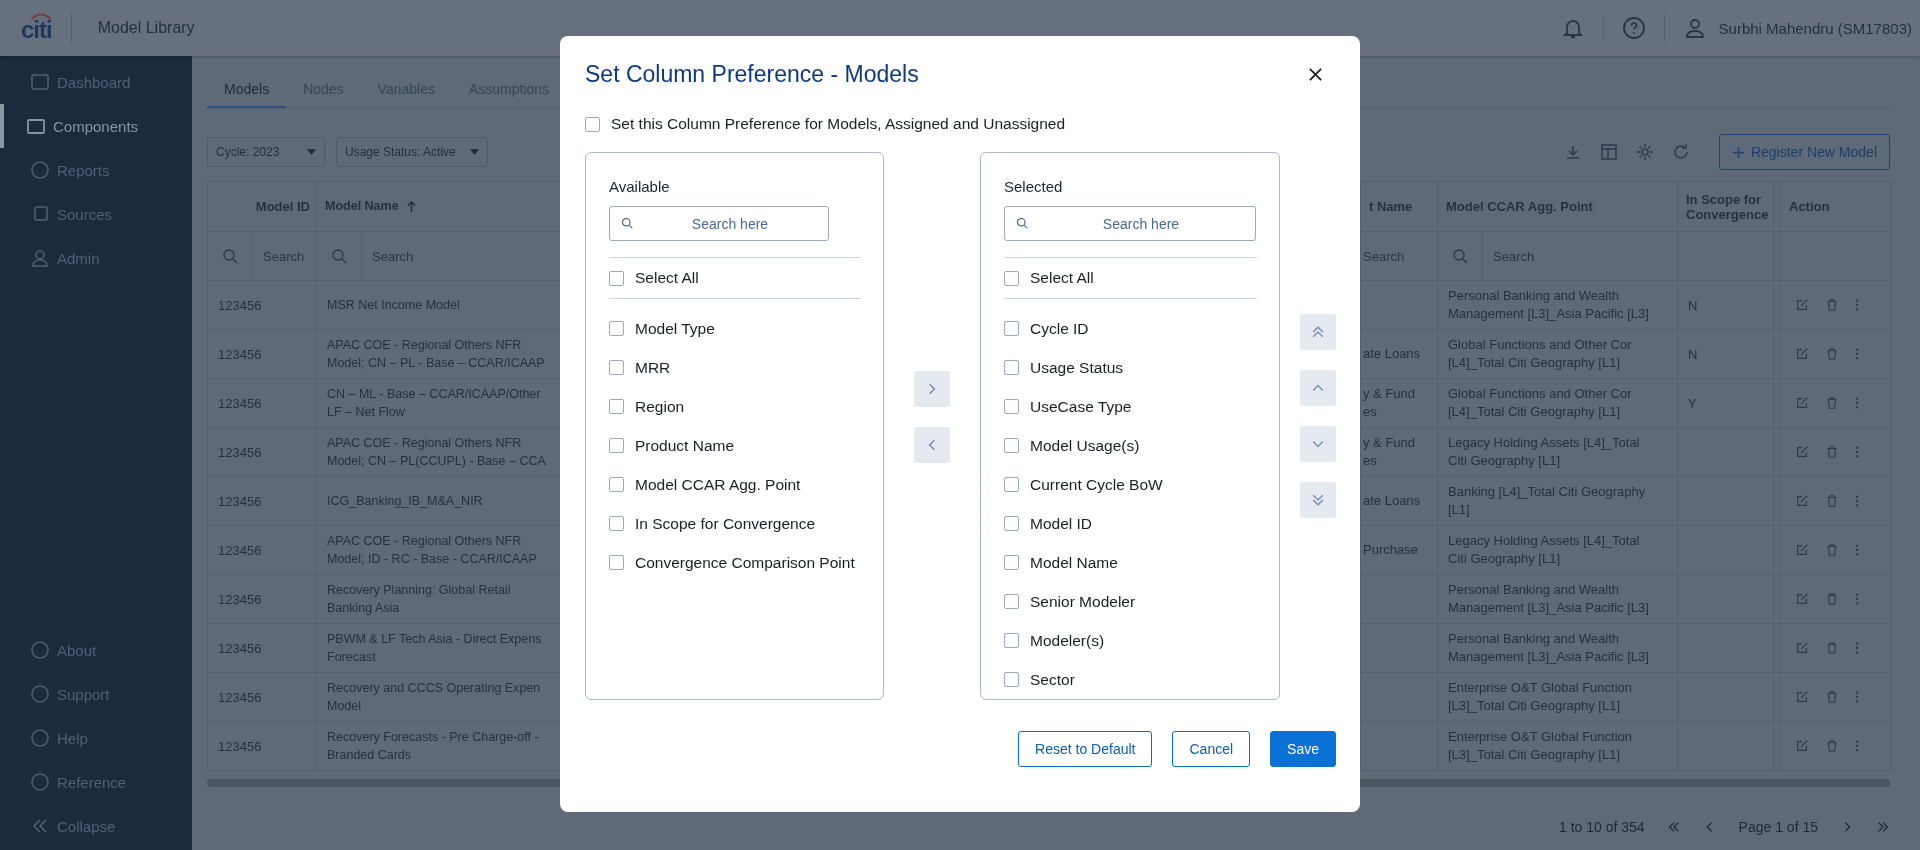 The image size is (1920, 850). I want to click on column-option-label: Convergence Comparison Point, so click(745, 562).